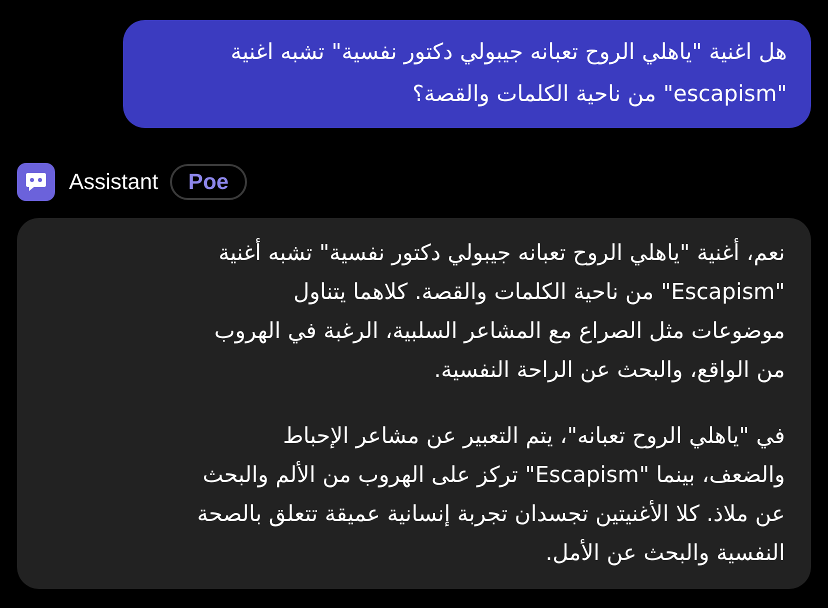 The width and height of the screenshot is (828, 608). Describe the element at coordinates (208, 182) in the screenshot. I see `bot-badge: Poe` at that location.